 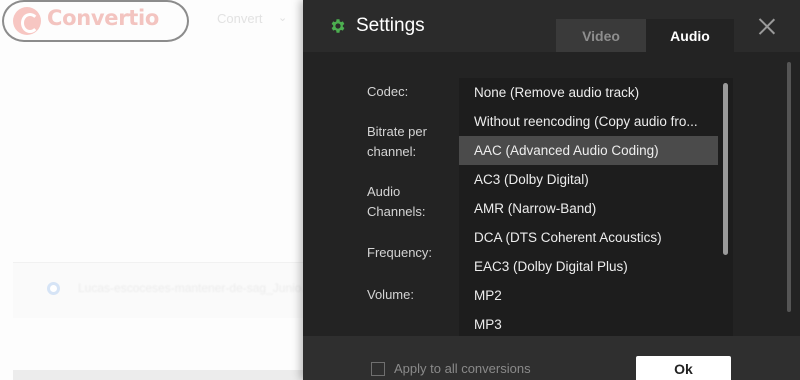 What do you see at coordinates (338, 26) in the screenshot?
I see `gear-icon` at bounding box center [338, 26].